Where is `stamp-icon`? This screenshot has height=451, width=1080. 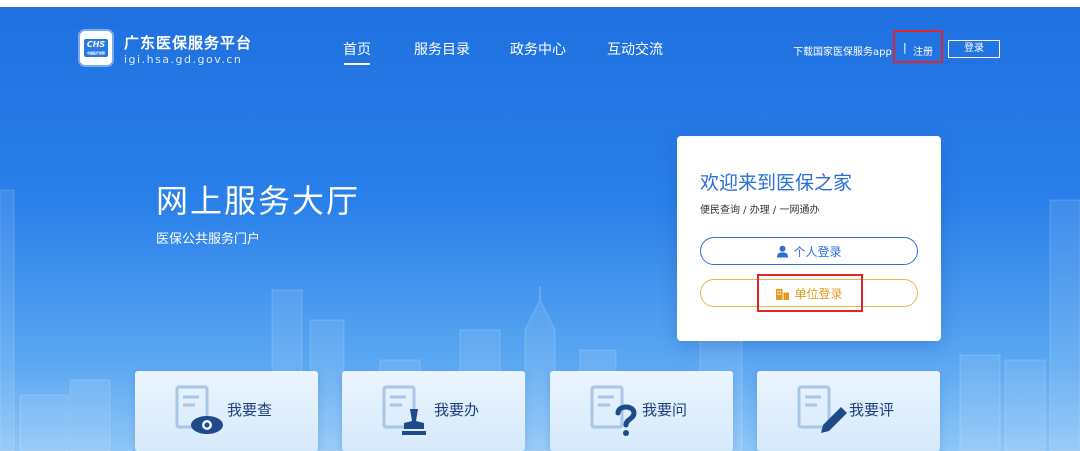 stamp-icon is located at coordinates (404, 410).